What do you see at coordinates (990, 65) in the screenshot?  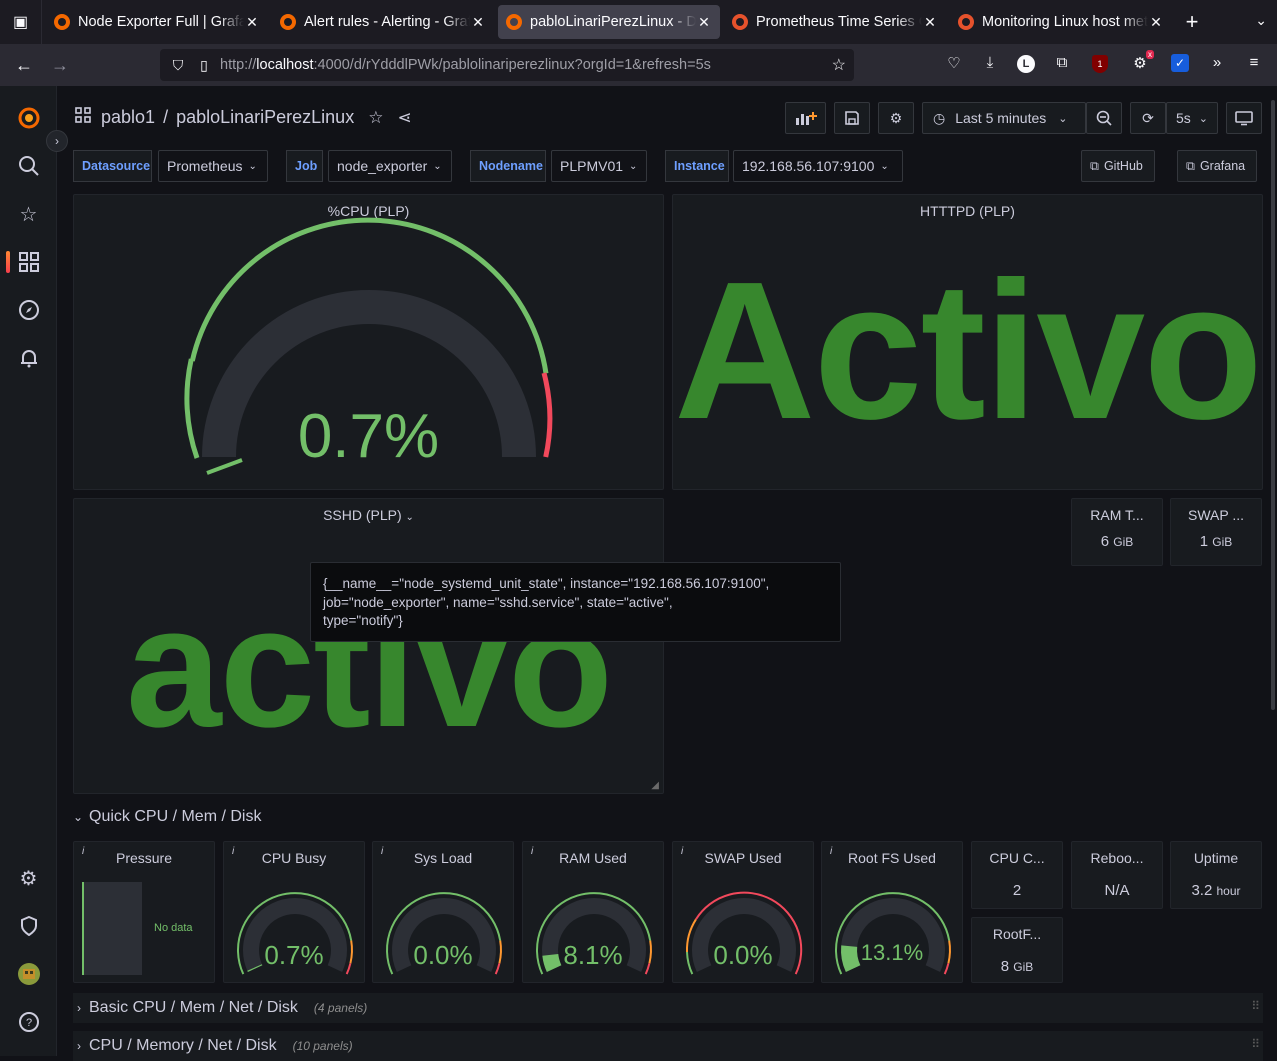 I see `downloads-icon: ⤓` at bounding box center [990, 65].